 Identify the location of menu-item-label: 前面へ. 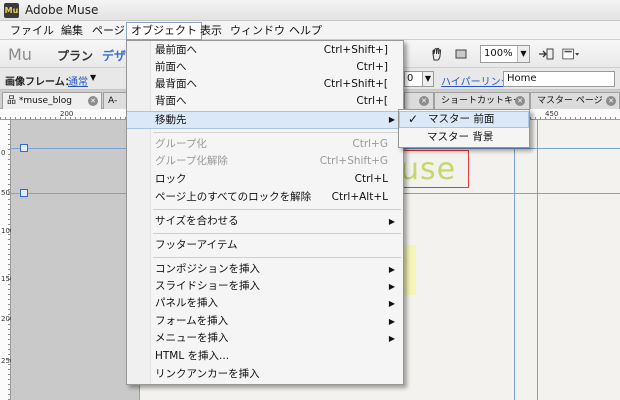
(171, 67).